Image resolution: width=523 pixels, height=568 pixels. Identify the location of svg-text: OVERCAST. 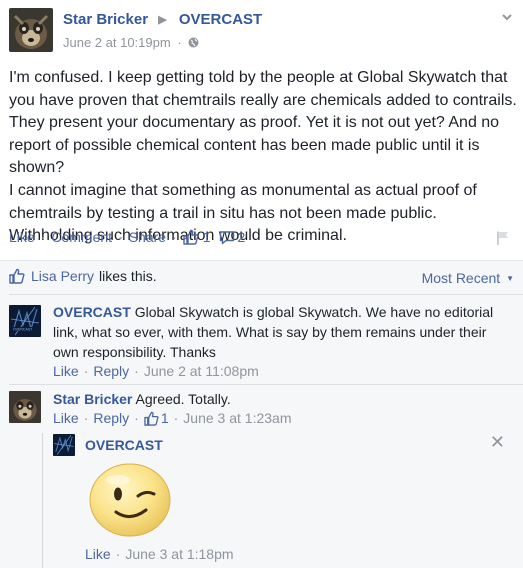
(23, 330).